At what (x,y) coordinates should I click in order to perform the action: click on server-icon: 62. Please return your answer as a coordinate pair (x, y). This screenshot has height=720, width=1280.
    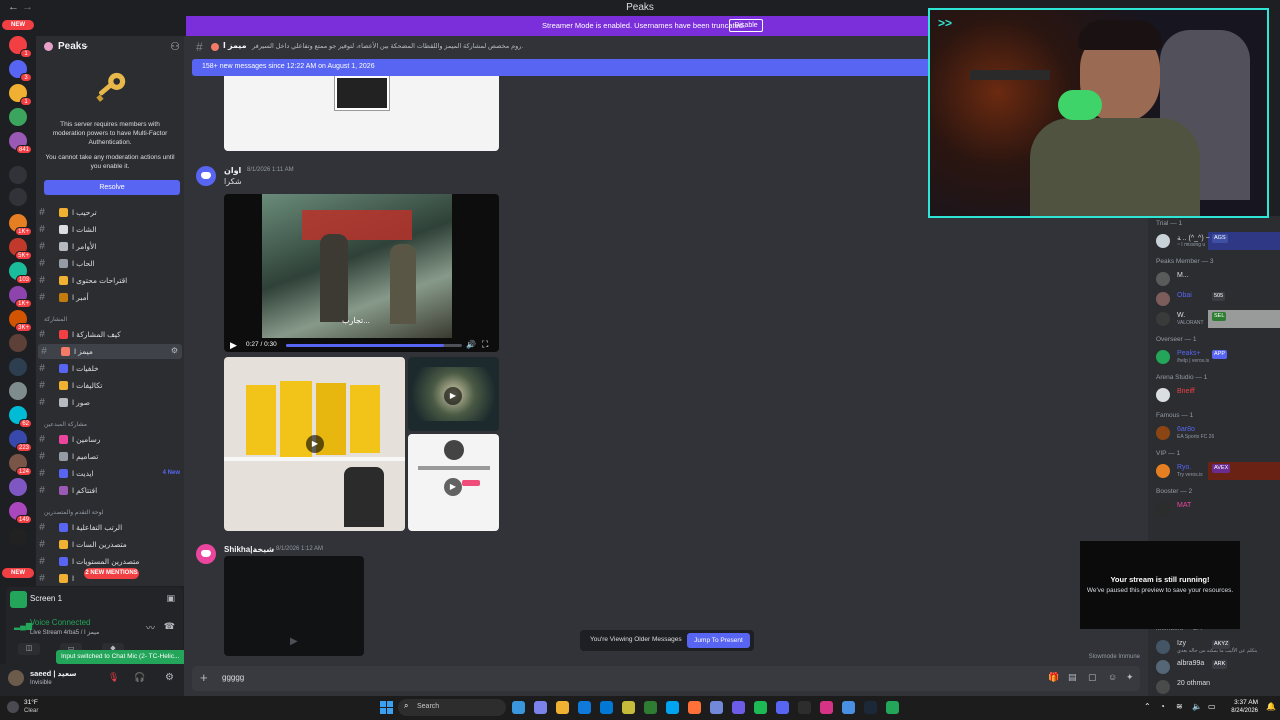
    Looking at the image, I should click on (20, 417).